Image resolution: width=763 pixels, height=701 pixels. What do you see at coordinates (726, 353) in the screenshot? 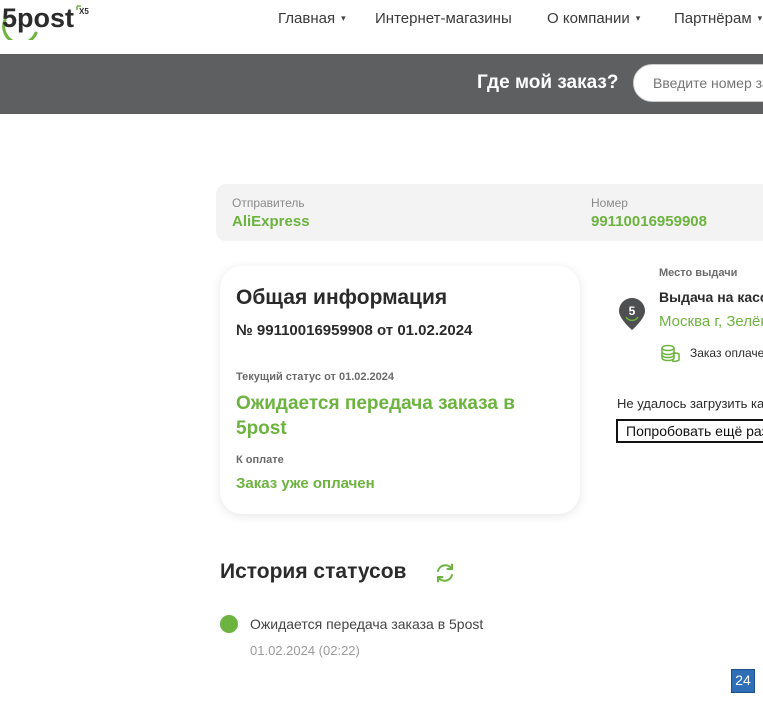
I see `pickup-payment-note: Заказ оплачен` at bounding box center [726, 353].